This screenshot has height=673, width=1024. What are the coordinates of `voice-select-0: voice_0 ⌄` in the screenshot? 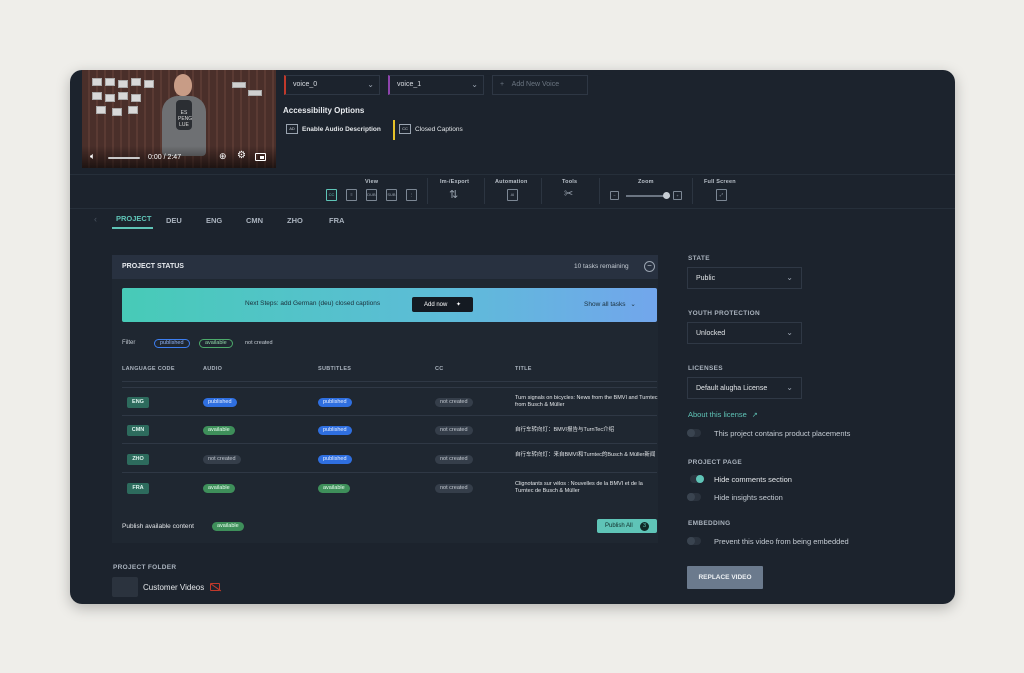 It's located at (332, 85).